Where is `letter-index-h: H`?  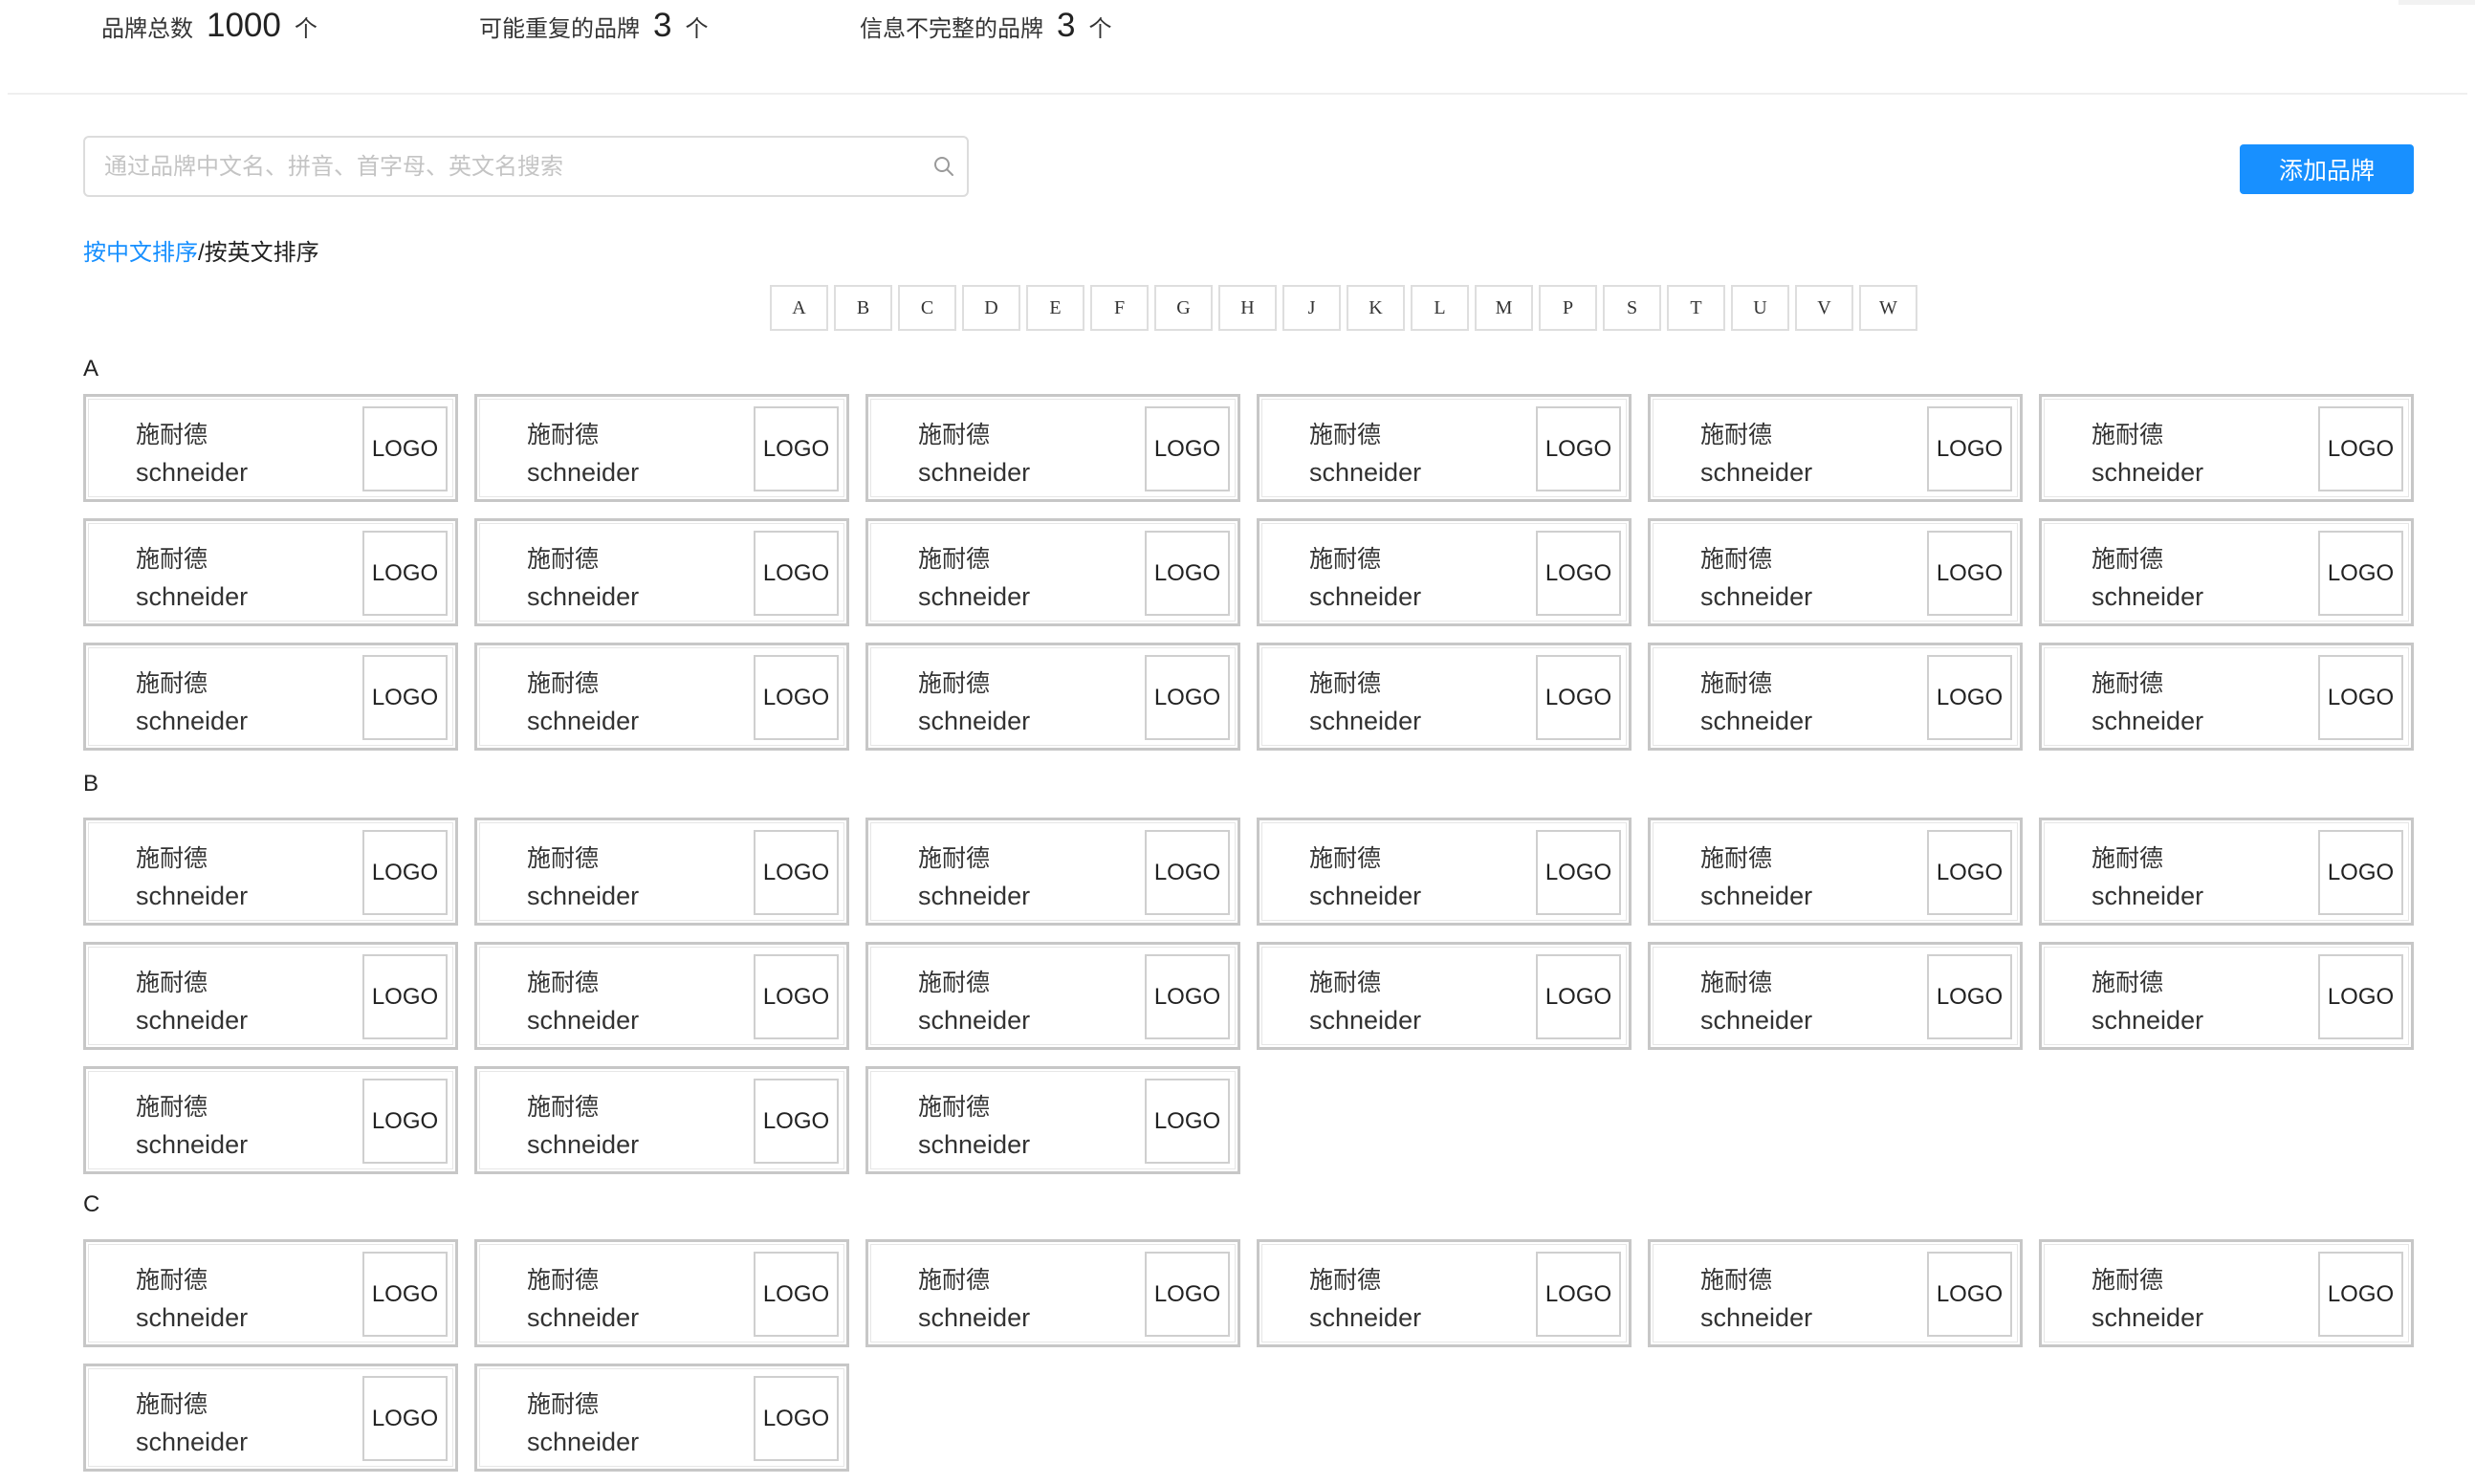 letter-index-h: H is located at coordinates (1248, 308).